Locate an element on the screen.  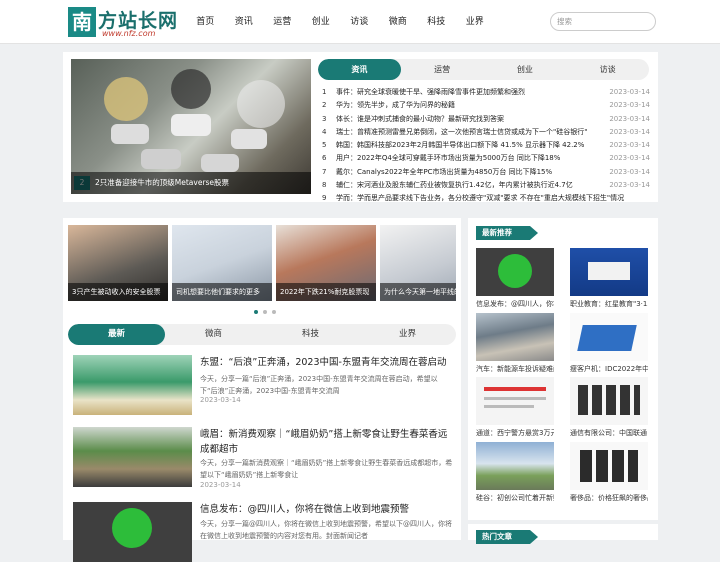
search-input: 搜索 is located at coordinates (603, 21).